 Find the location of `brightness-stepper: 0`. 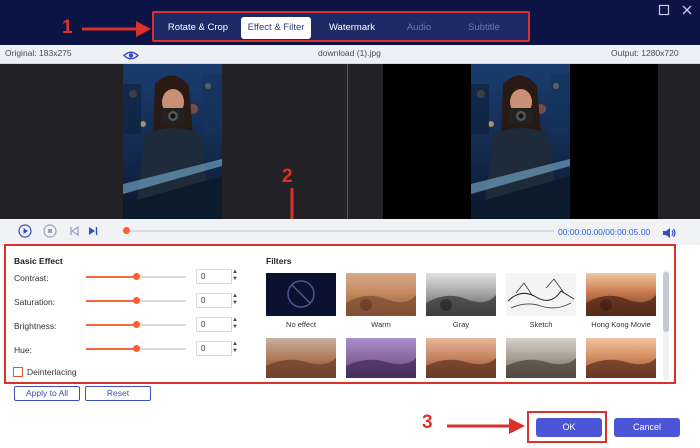

brightness-stepper: 0 is located at coordinates (214, 324).